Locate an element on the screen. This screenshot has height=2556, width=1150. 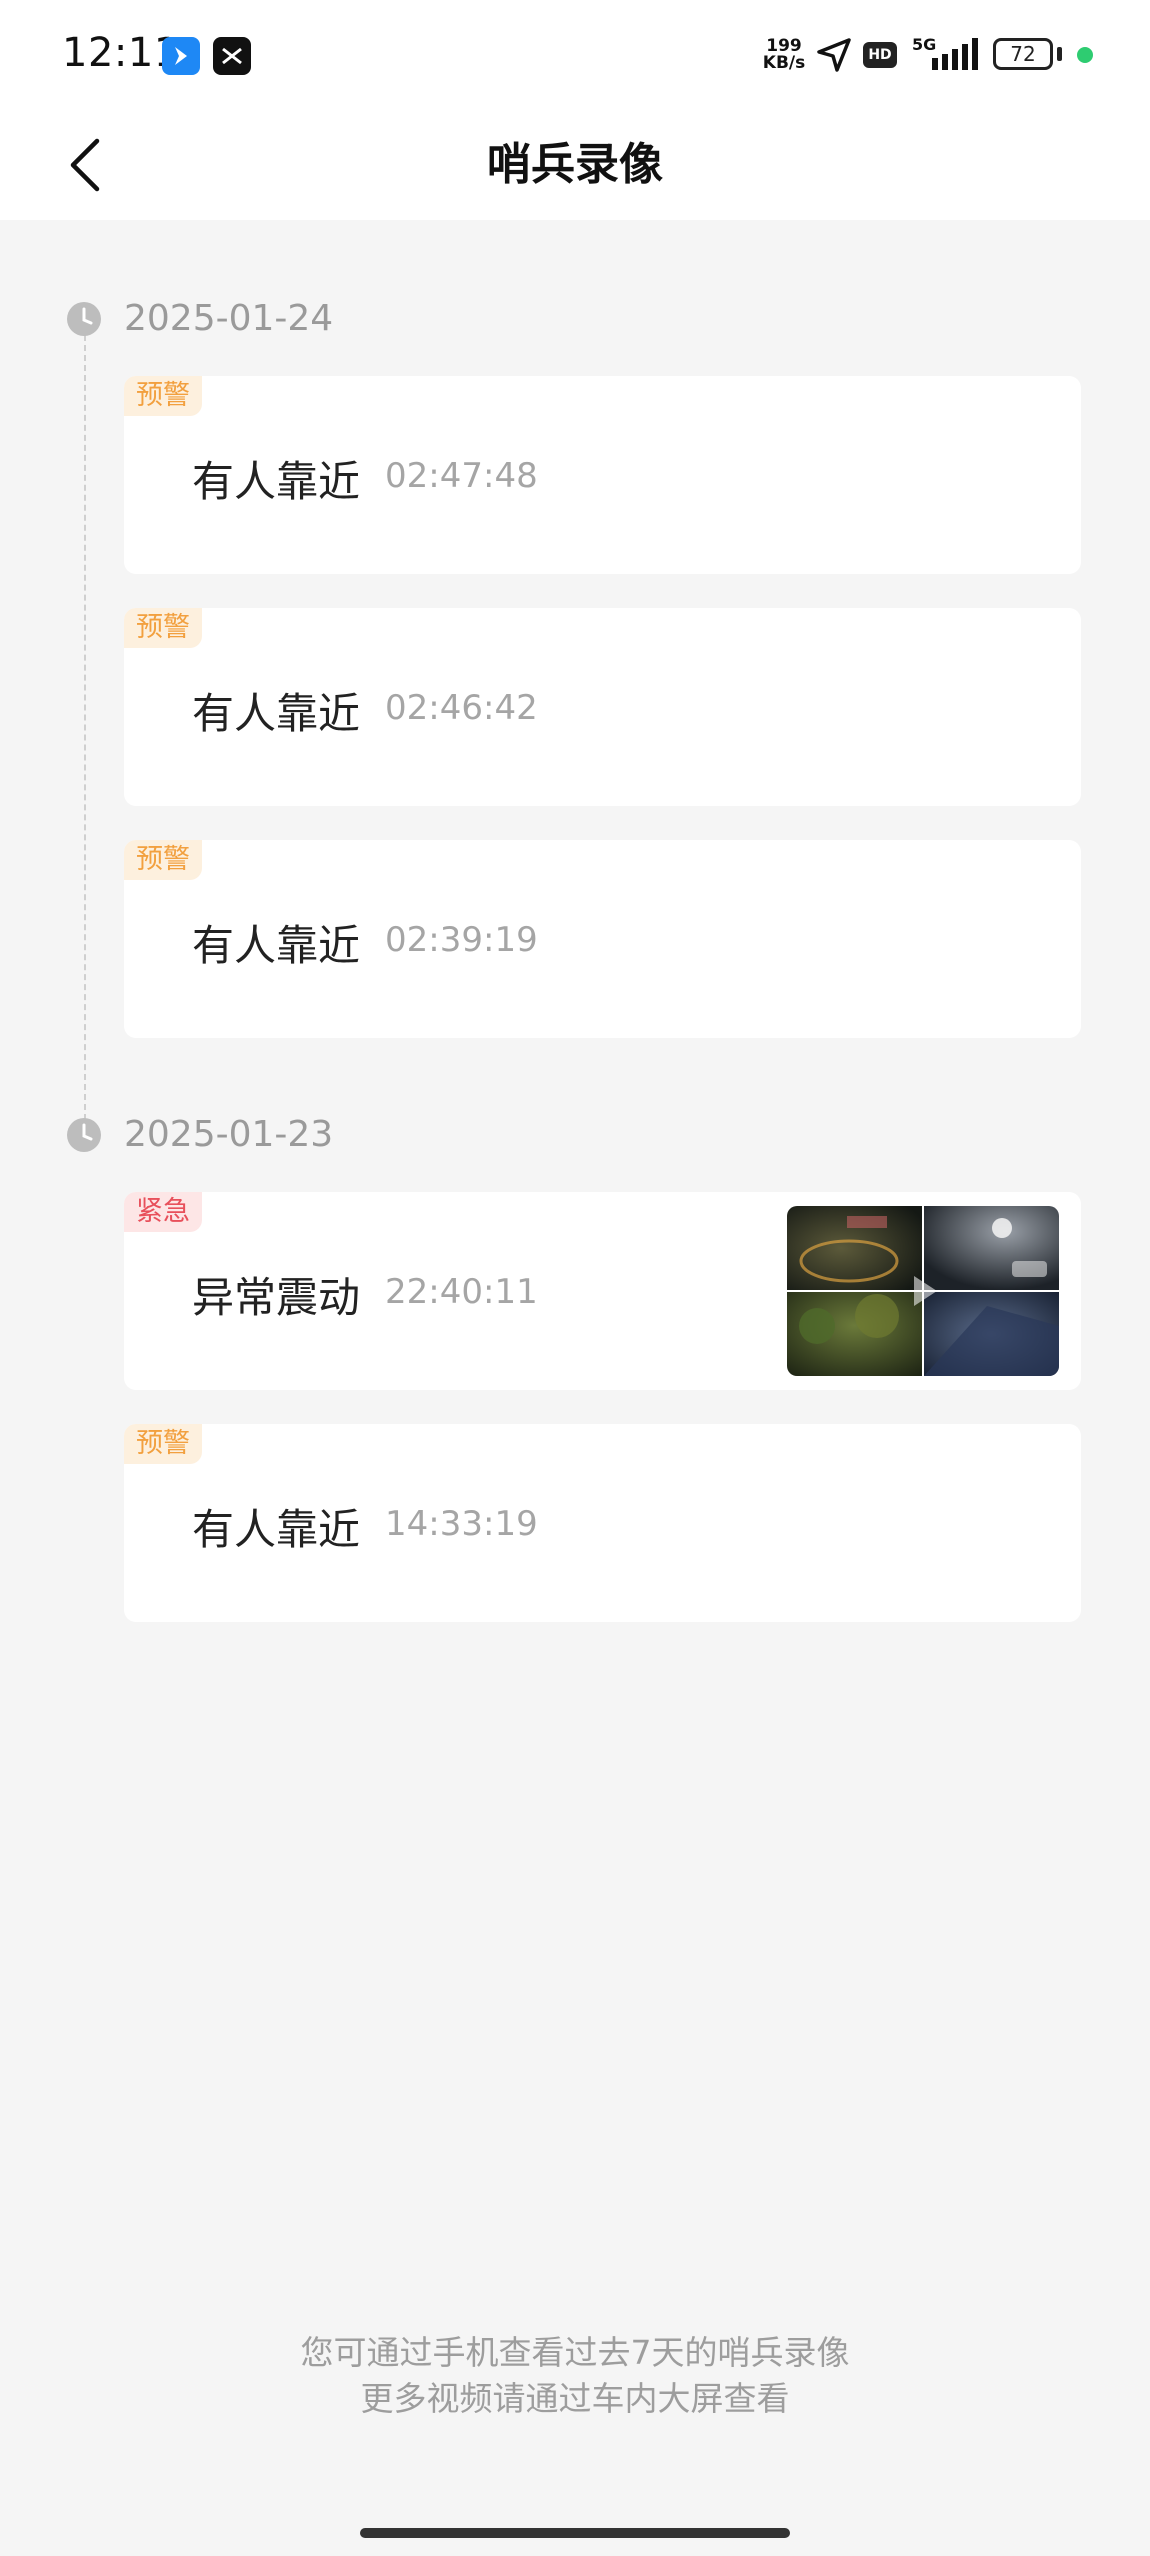
event-card: 预警 有人靠近 02:47:48 is located at coordinates (602, 475).